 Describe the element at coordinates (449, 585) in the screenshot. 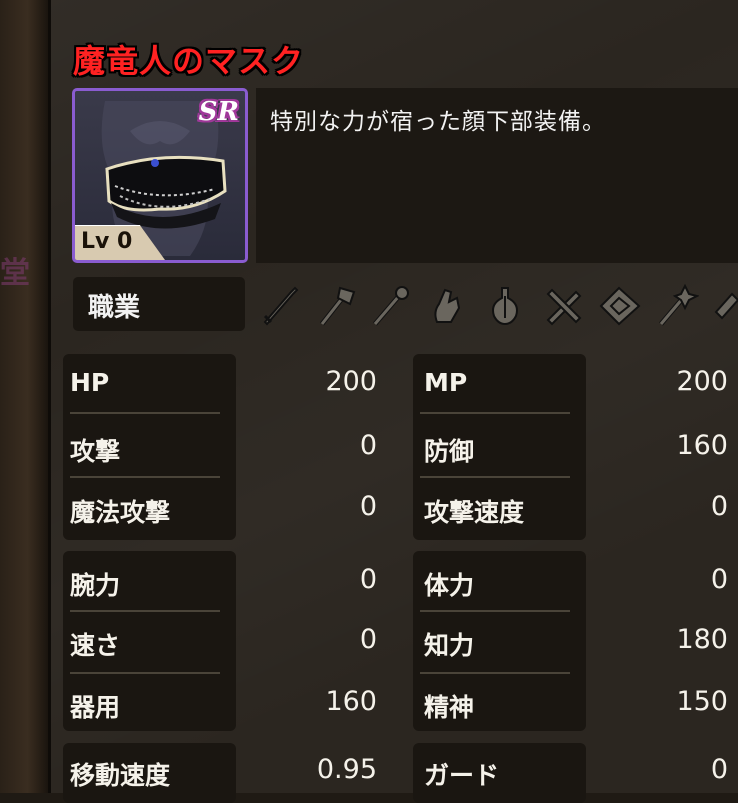

I see `stat-label-vitality: 体力` at that location.